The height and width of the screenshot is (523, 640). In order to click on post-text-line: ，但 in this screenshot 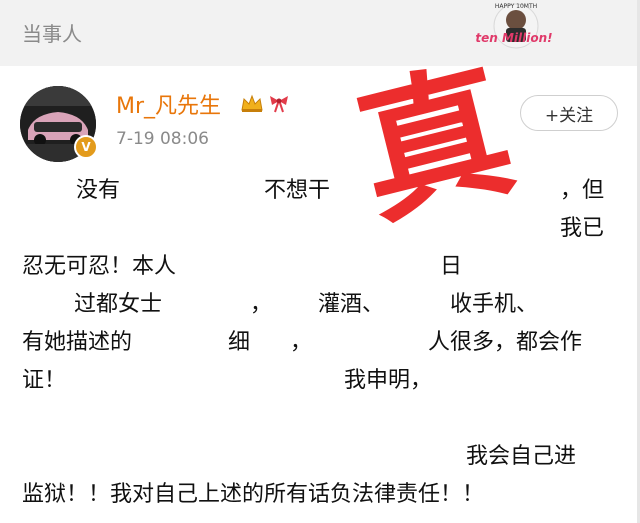, I will do `click(582, 190)`.